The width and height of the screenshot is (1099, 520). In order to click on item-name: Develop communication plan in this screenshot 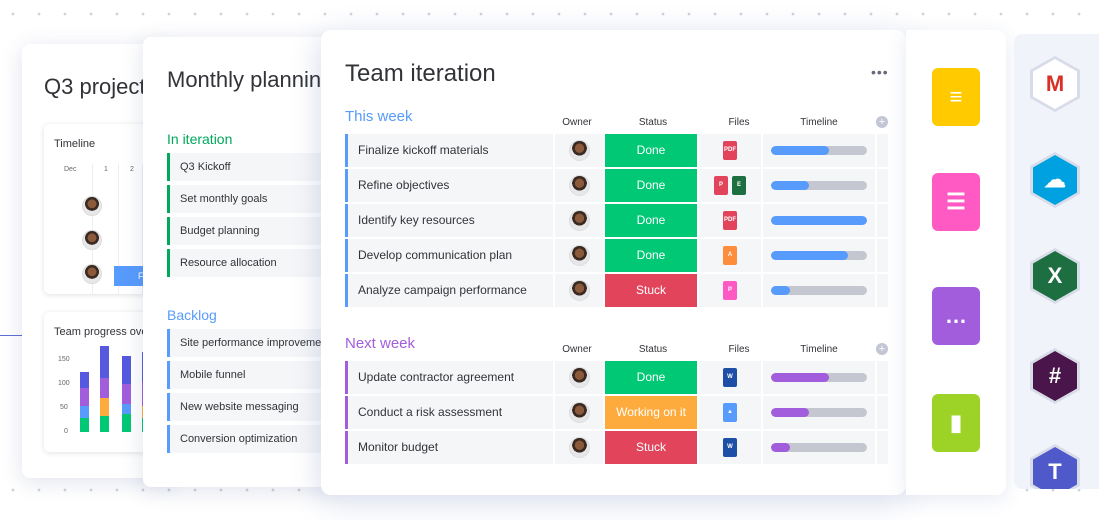, I will do `click(449, 255)`.